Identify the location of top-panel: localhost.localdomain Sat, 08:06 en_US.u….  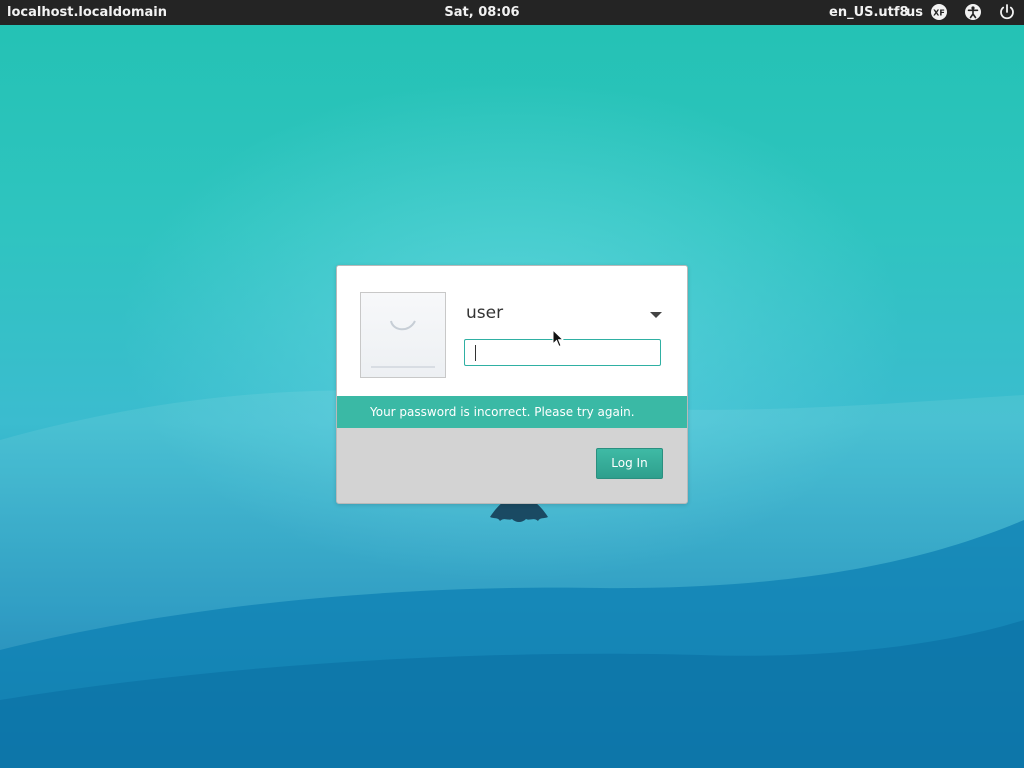
(512, 12).